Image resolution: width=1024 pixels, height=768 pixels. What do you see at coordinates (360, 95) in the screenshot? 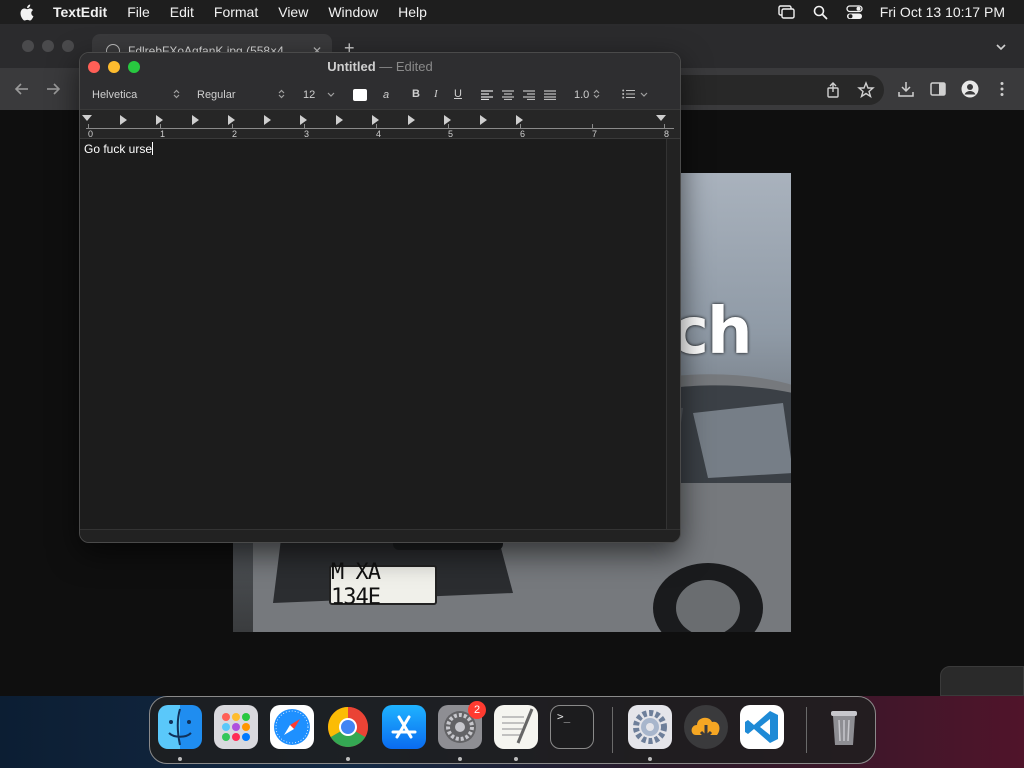
I see `text-color-swatch` at bounding box center [360, 95].